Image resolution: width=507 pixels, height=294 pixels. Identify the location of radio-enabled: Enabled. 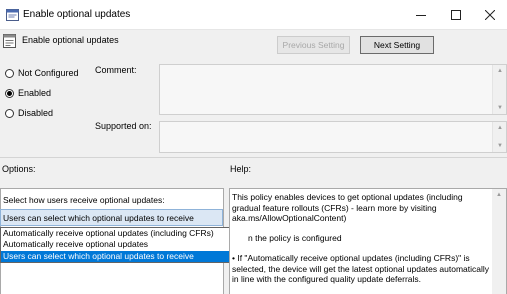
(28, 93).